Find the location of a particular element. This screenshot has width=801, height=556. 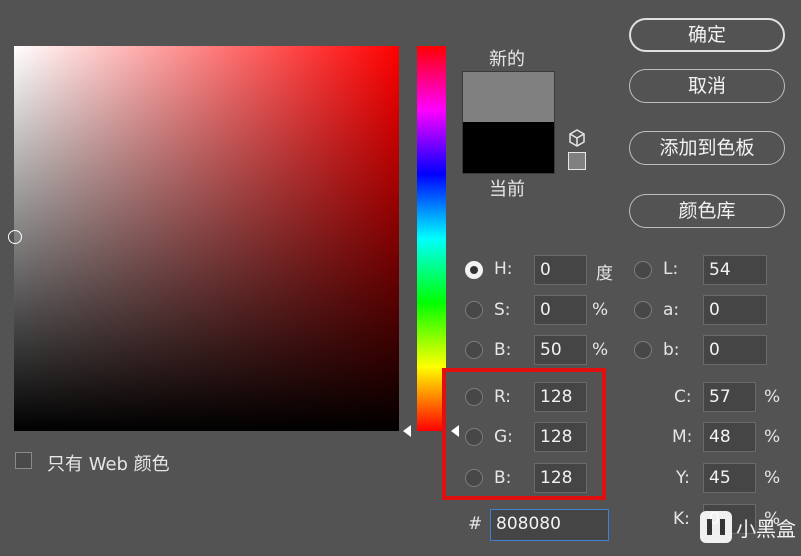

h-radio is located at coordinates (474, 270).